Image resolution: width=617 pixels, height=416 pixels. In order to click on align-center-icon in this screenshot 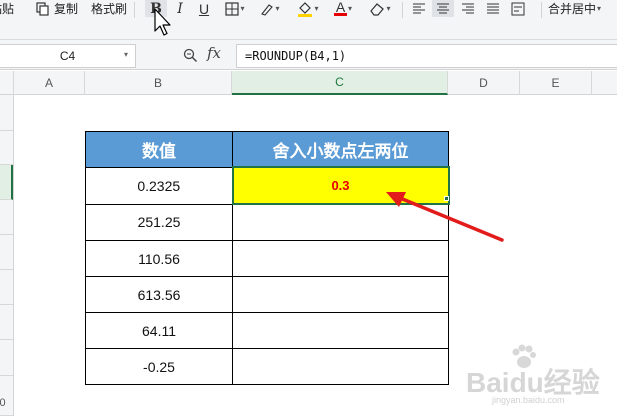, I will do `click(443, 9)`.